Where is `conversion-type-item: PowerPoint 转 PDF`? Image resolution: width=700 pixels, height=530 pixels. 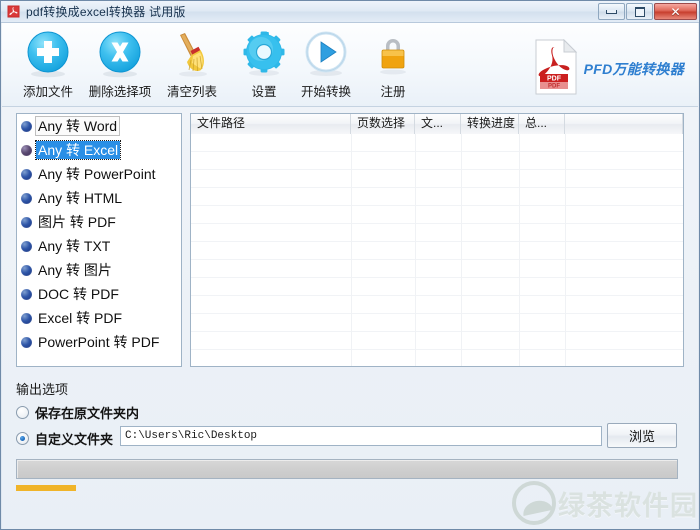 conversion-type-item: PowerPoint 转 PDF is located at coordinates (99, 342).